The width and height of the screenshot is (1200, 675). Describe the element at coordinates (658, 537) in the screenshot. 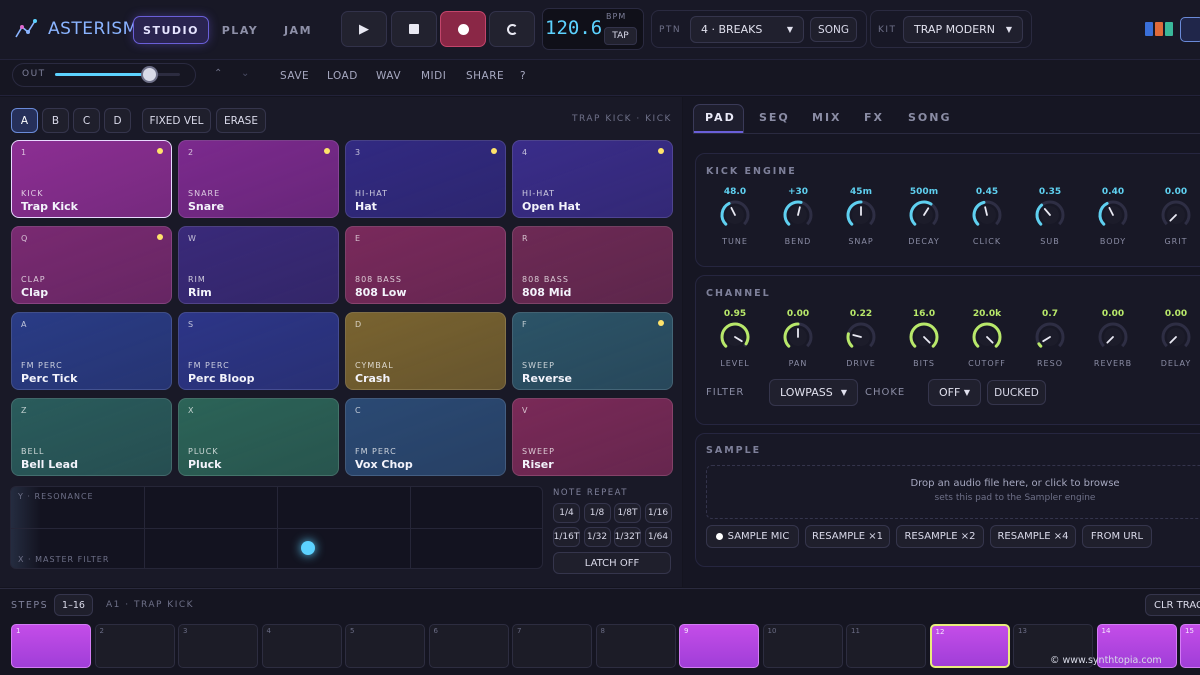

I see `note-repeat-rate-button: 1/64` at that location.